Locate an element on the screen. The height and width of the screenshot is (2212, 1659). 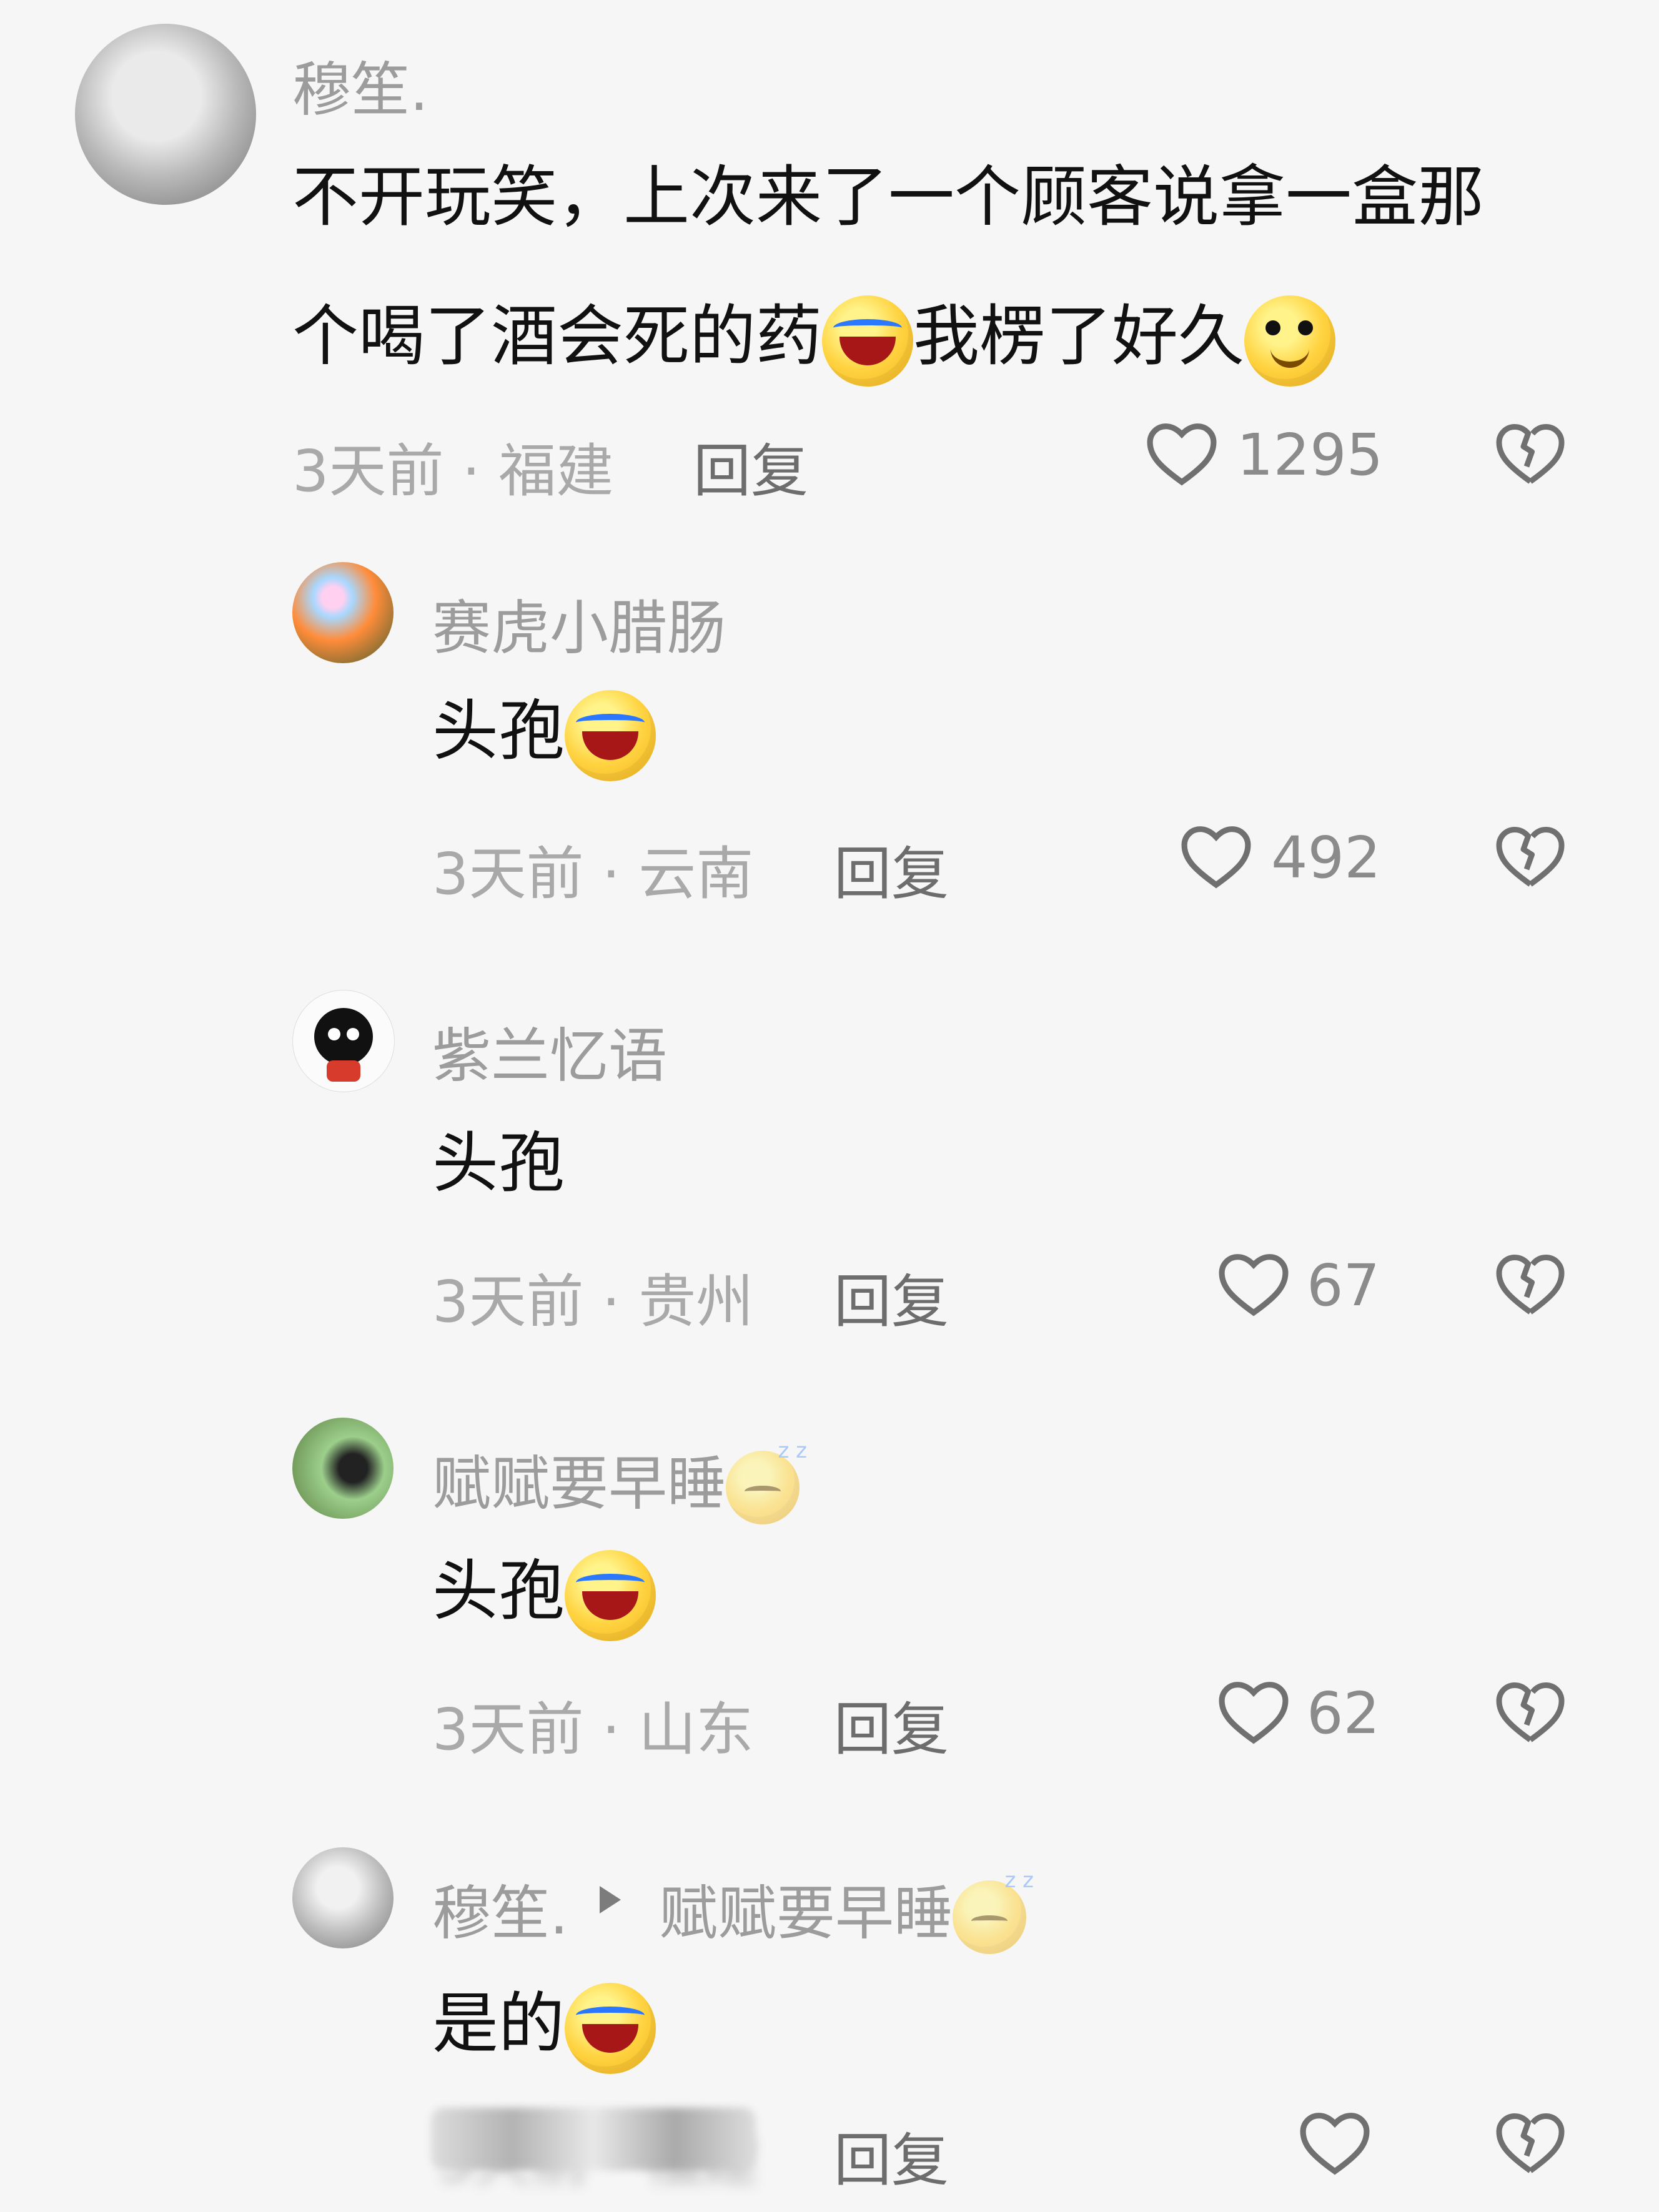
username: 赋赋要早睡 is located at coordinates (620, 1480).